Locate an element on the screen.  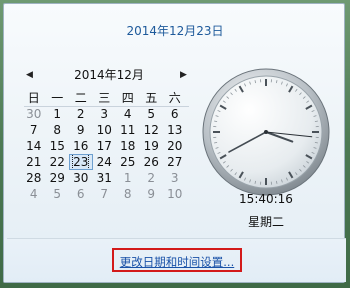
weekday-header: 三 is located at coordinates (104, 98).